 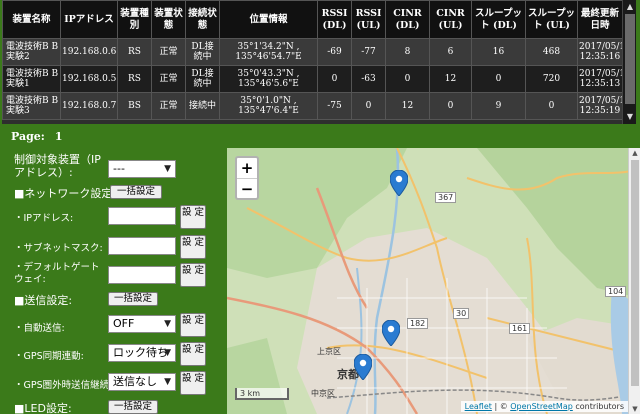 What do you see at coordinates (262, 394) in the screenshot?
I see `map-scale: 3 km` at bounding box center [262, 394].